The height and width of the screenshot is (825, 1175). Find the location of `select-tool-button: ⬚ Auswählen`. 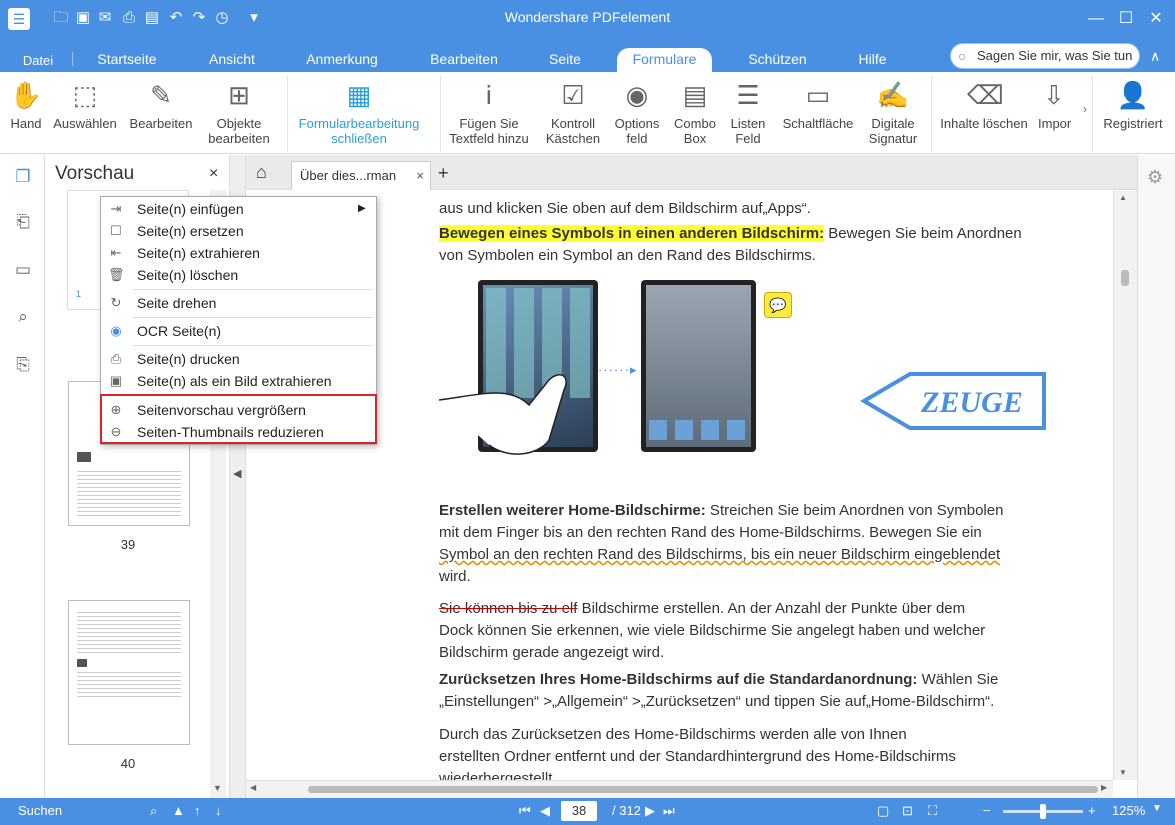

select-tool-button: ⬚ Auswählen is located at coordinates (85, 104).